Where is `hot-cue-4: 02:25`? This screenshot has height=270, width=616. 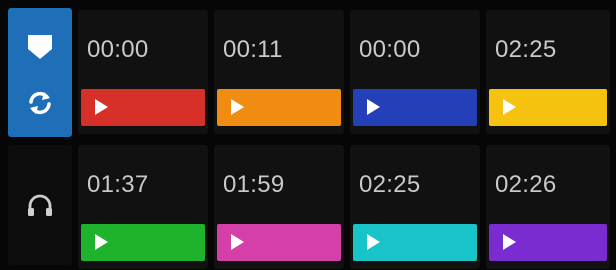
hot-cue-4: 02:25 is located at coordinates (548, 72).